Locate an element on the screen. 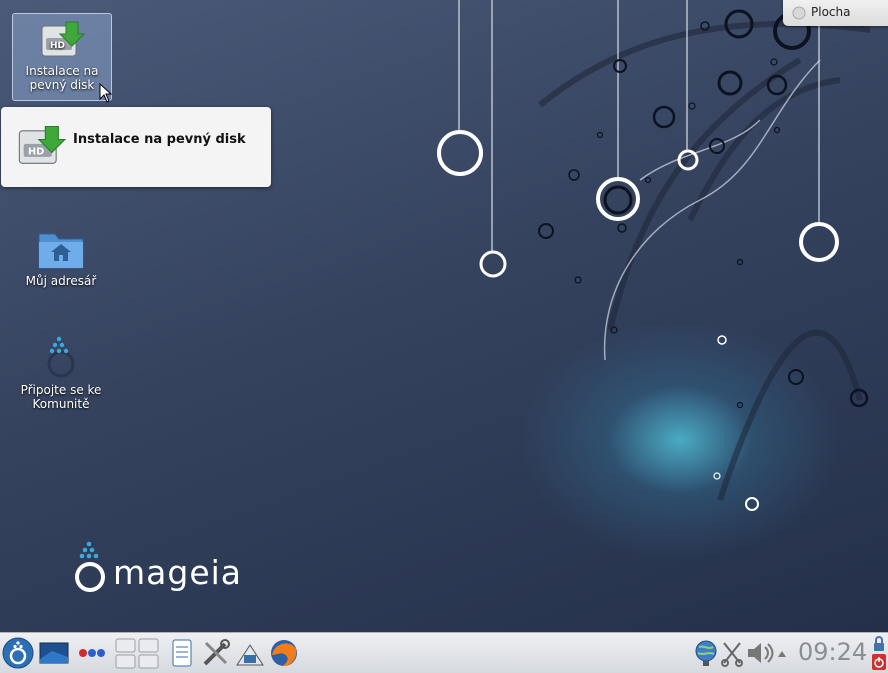 The width and height of the screenshot is (888, 673). volume-icon is located at coordinates (760, 653).